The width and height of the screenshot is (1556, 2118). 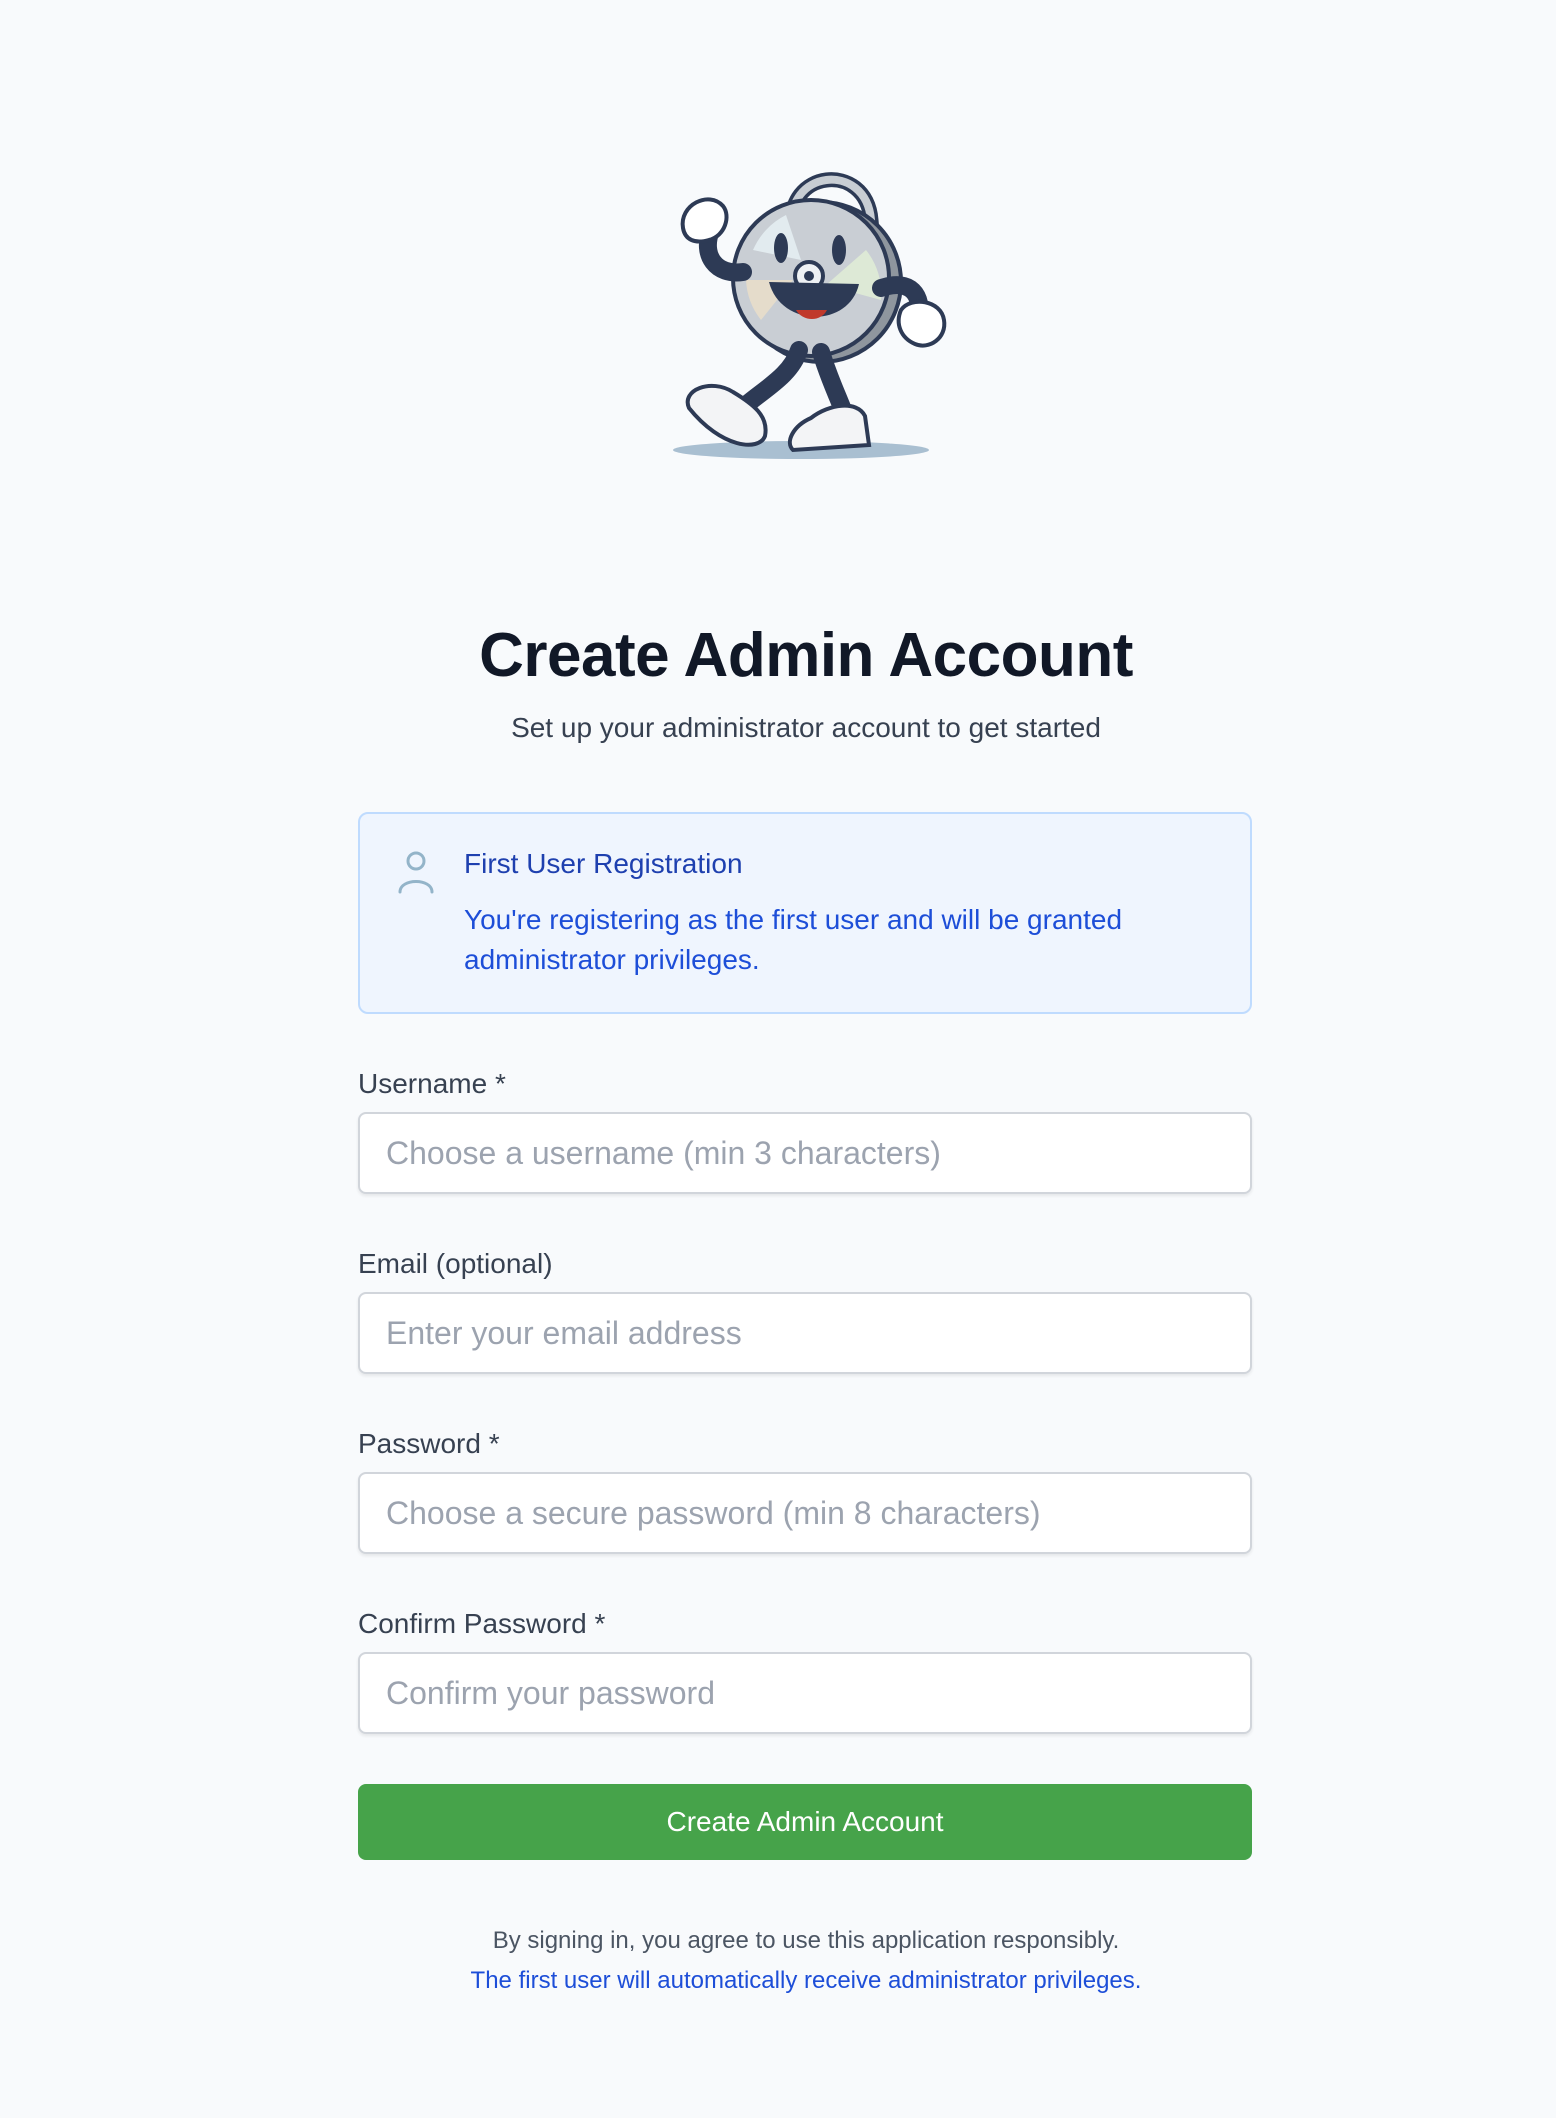 What do you see at coordinates (805, 1822) in the screenshot?
I see `create-admin-account-button: Create Admin Account` at bounding box center [805, 1822].